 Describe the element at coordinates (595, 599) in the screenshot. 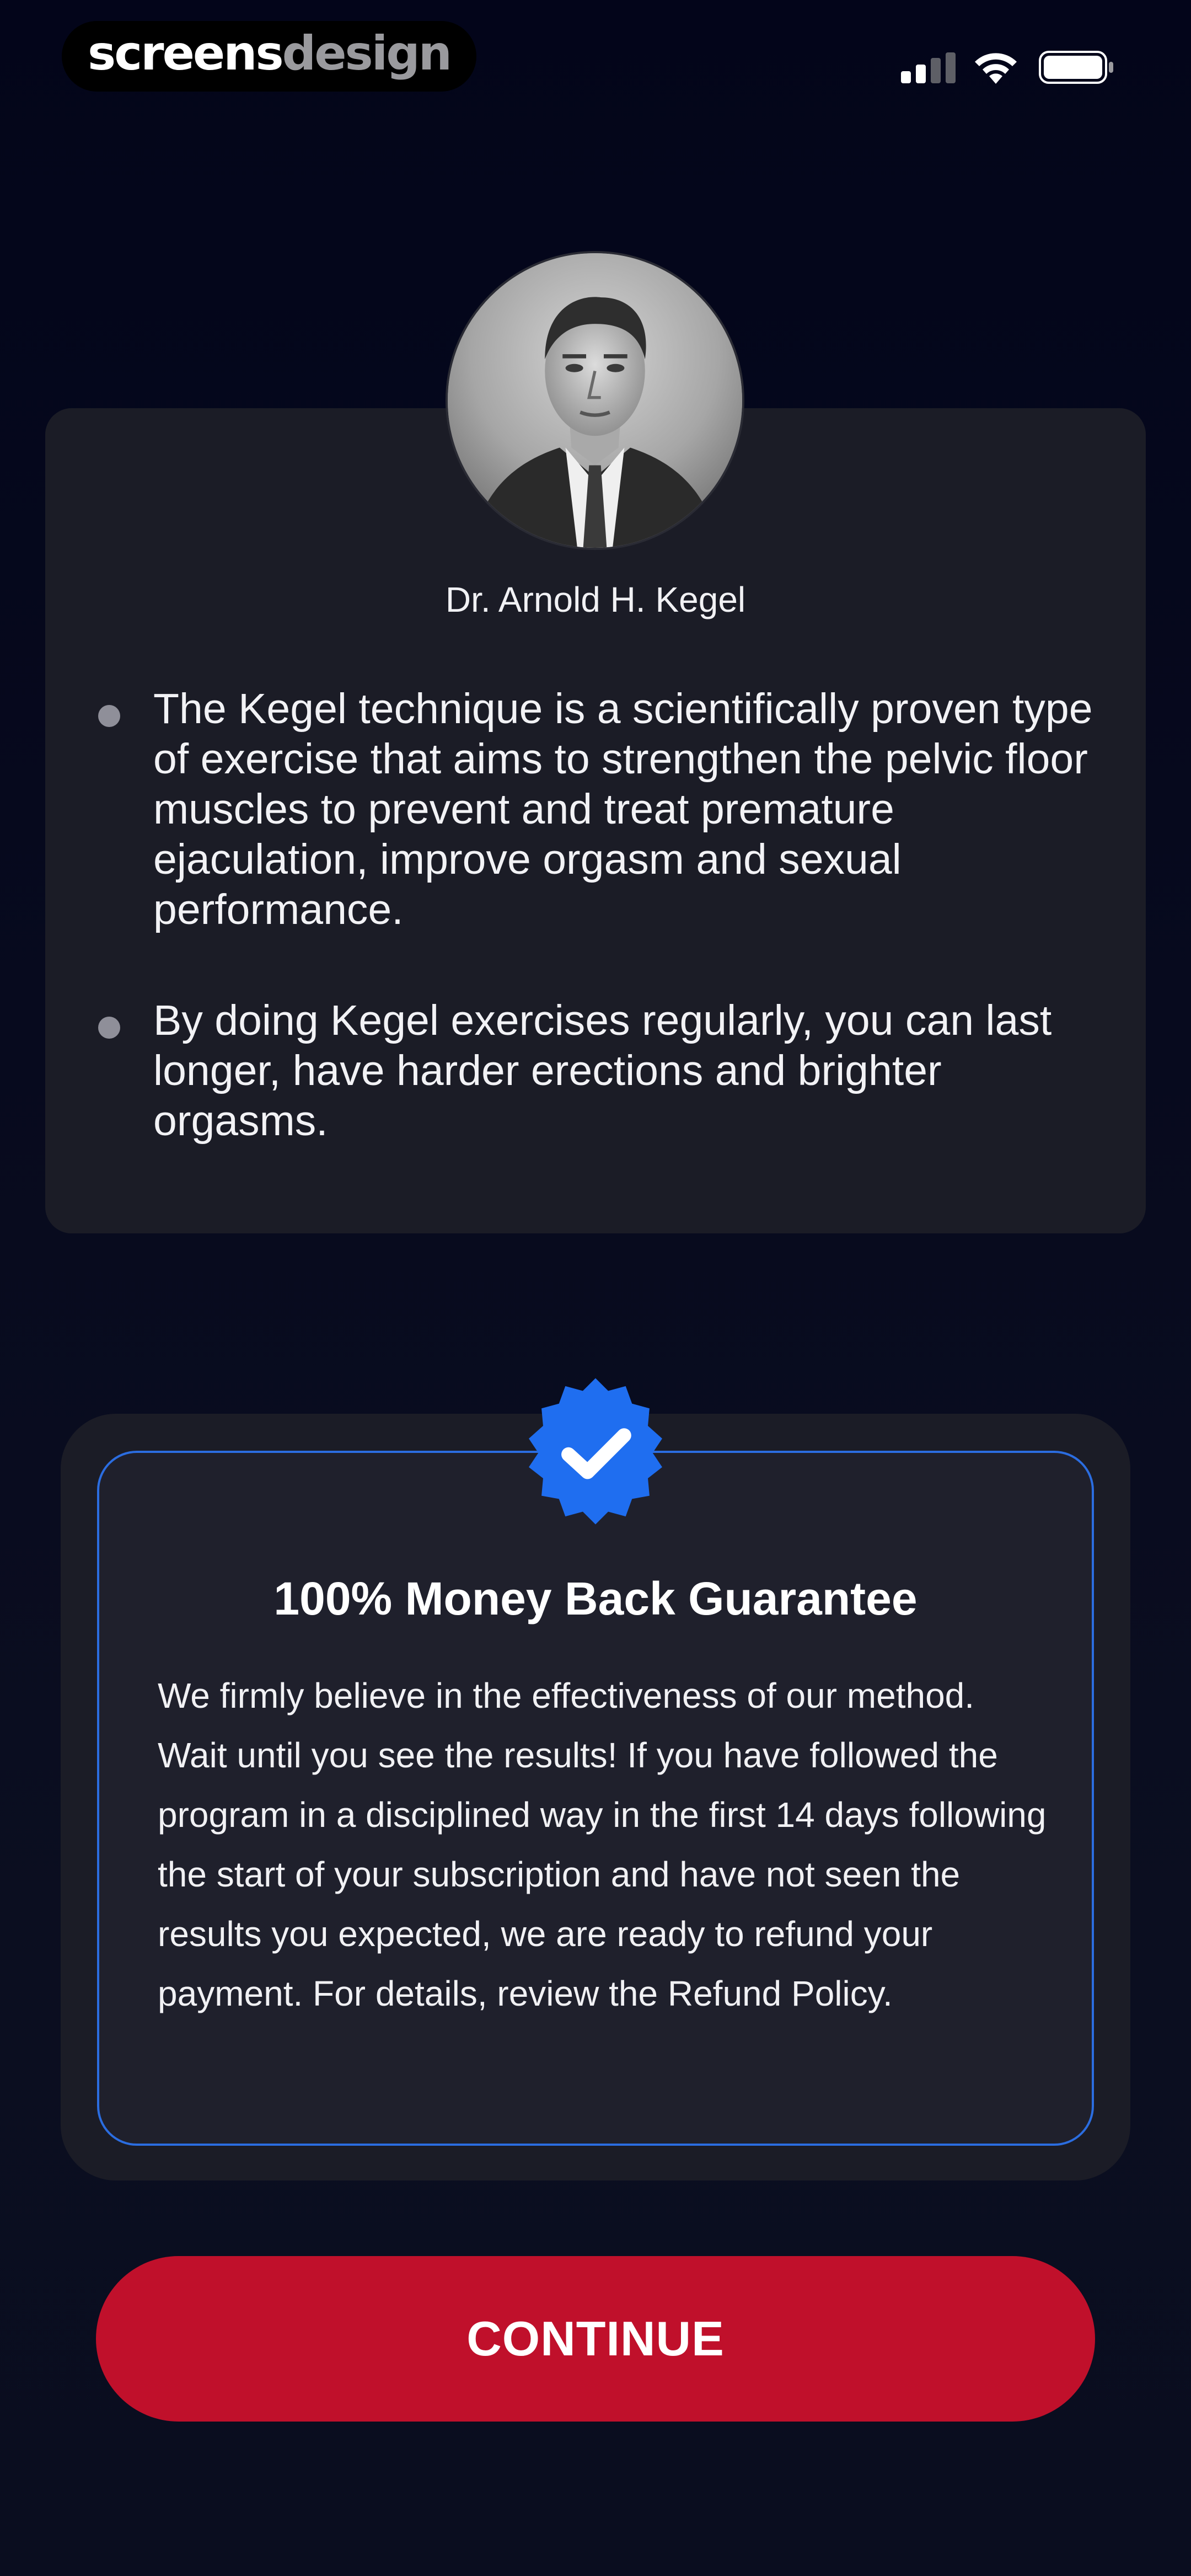

I see `doctor-name: Dr. Arnold H. Kegel` at that location.